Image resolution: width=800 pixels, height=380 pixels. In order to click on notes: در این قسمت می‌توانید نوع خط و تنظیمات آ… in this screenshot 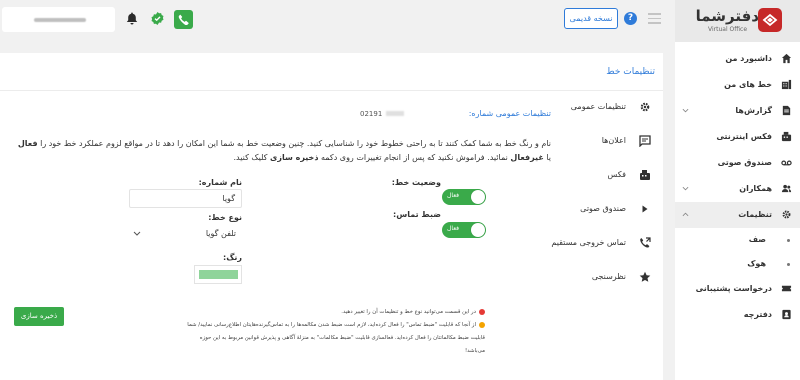, I will do `click(315, 332)`.